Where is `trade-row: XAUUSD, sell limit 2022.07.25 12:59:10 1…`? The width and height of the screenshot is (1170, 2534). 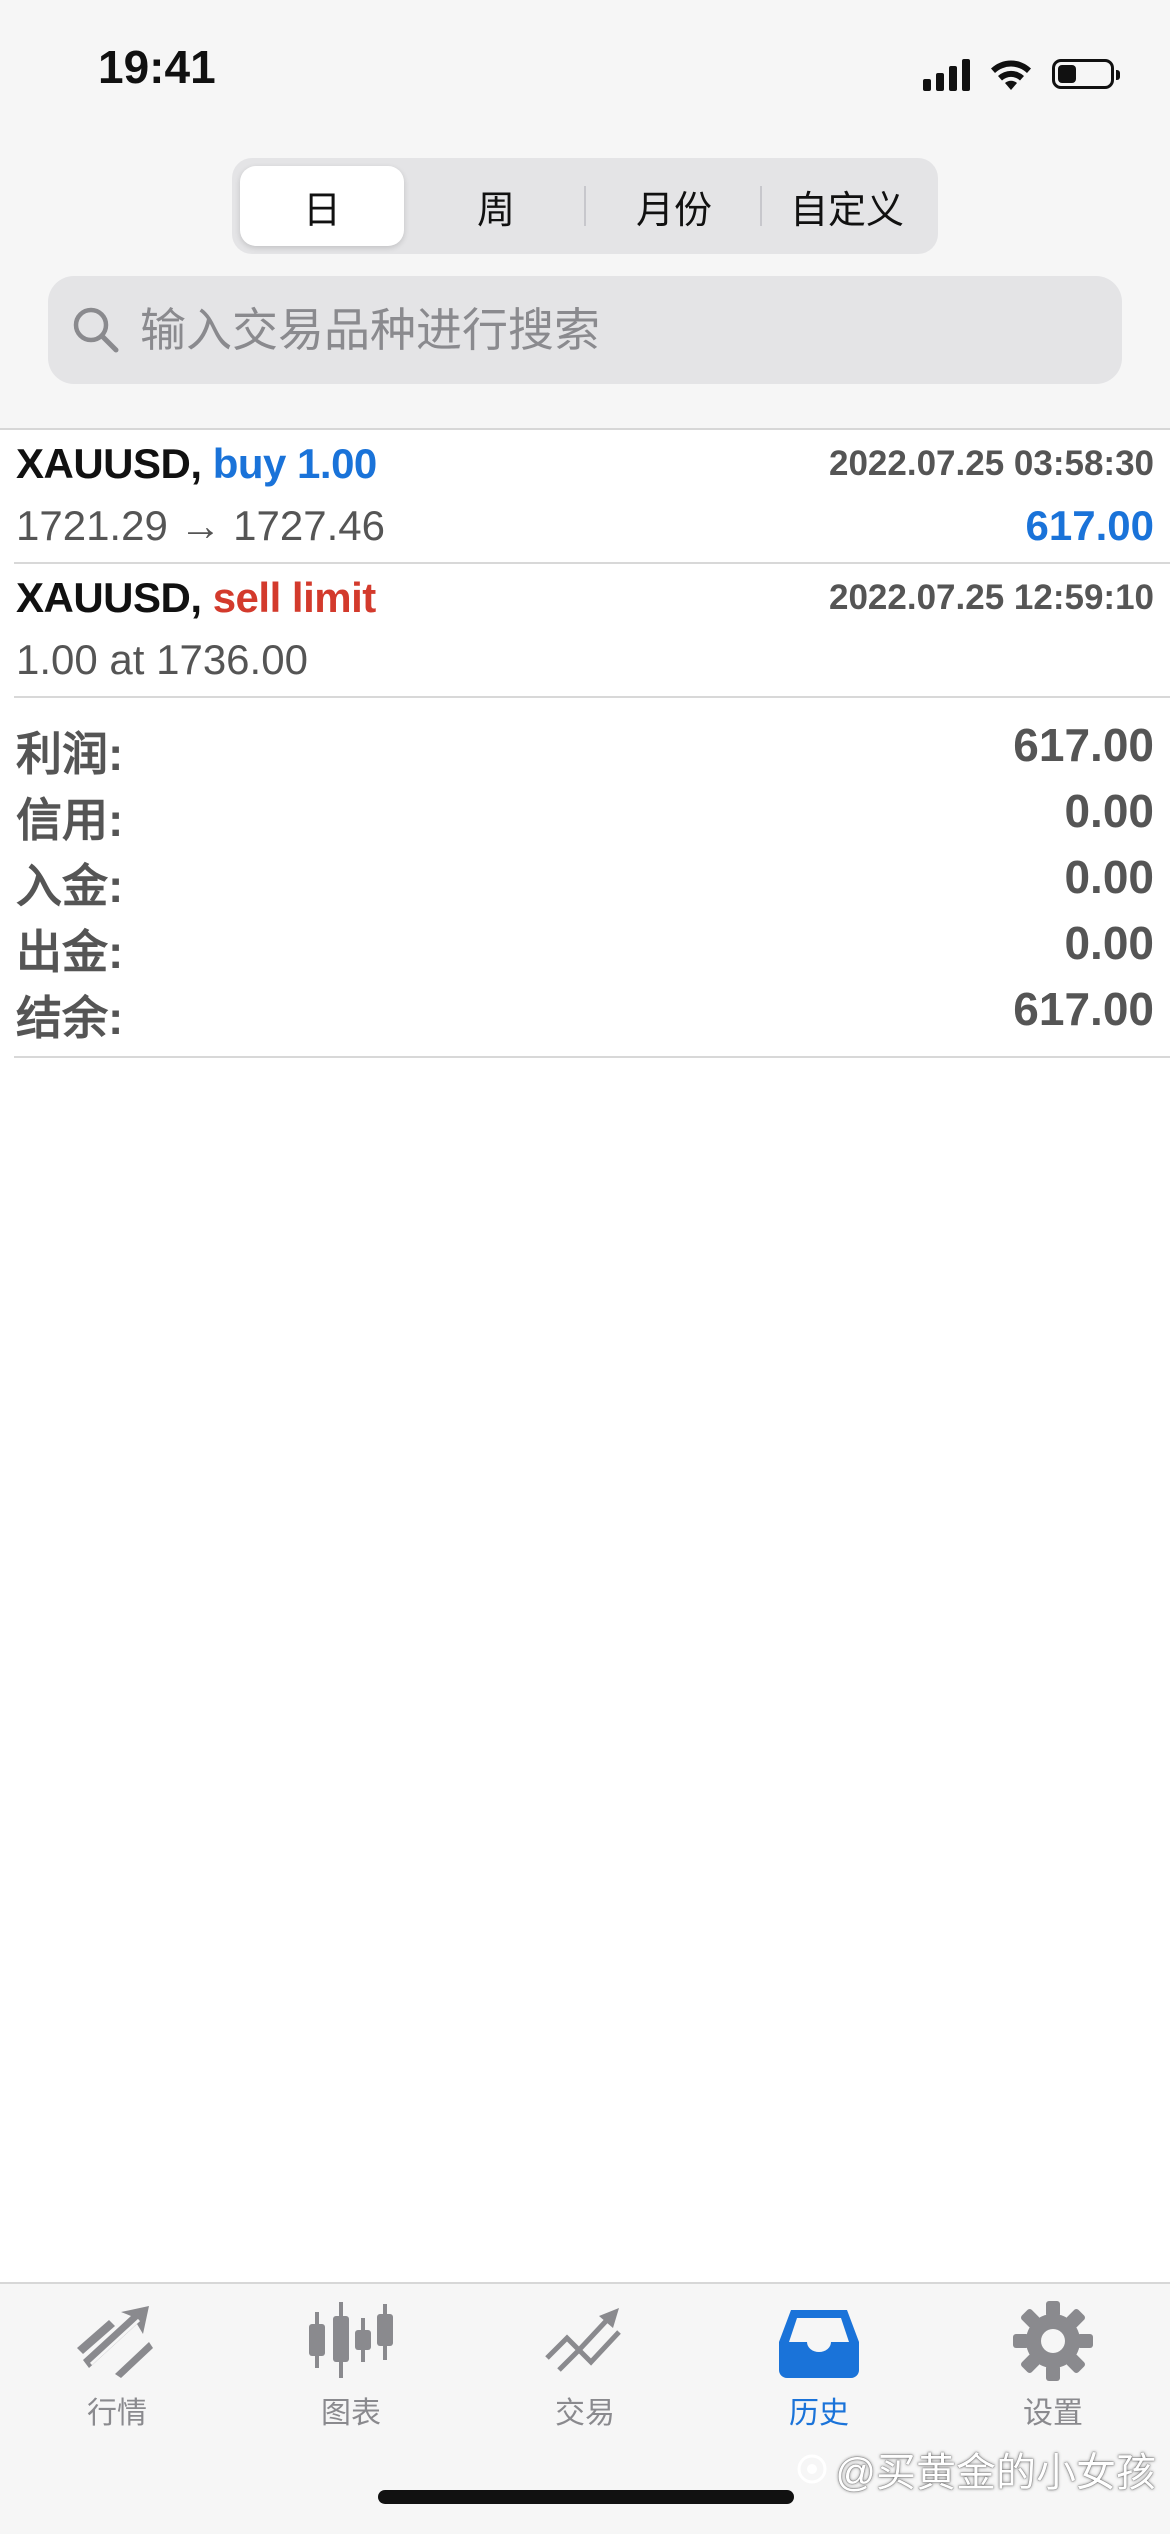
trade-row: XAUUSD, sell limit 2022.07.25 12:59:10 1… is located at coordinates (585, 631).